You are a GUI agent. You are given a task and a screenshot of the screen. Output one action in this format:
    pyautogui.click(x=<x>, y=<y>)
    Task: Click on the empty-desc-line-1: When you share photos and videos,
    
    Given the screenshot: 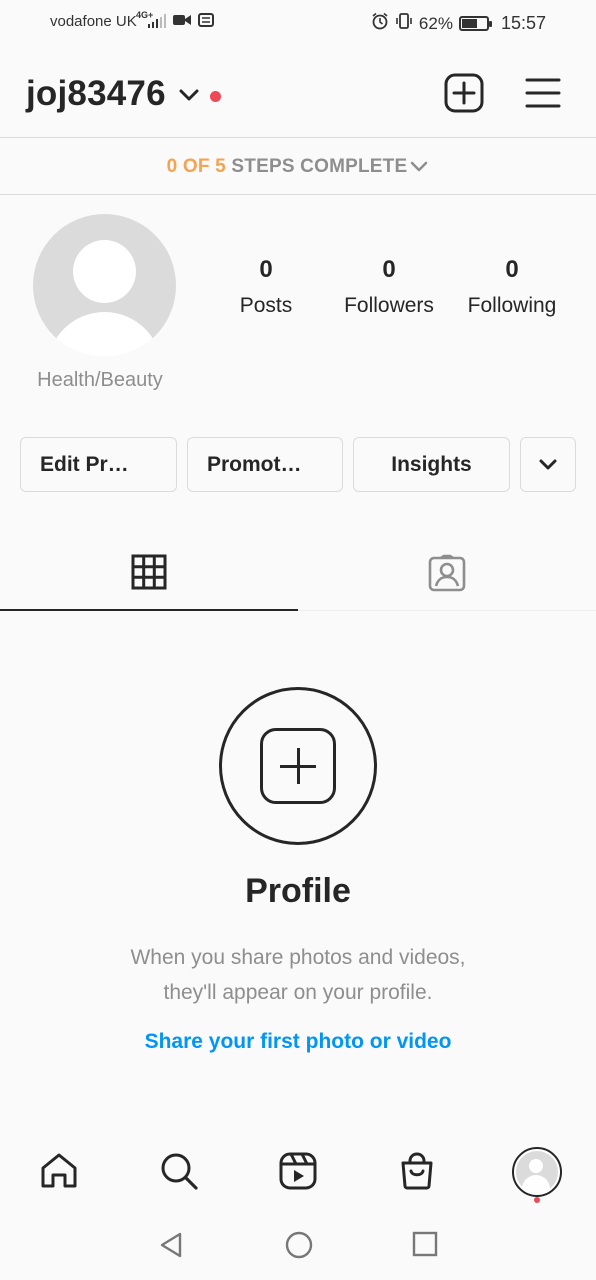 What is the action you would take?
    pyautogui.click(x=298, y=957)
    